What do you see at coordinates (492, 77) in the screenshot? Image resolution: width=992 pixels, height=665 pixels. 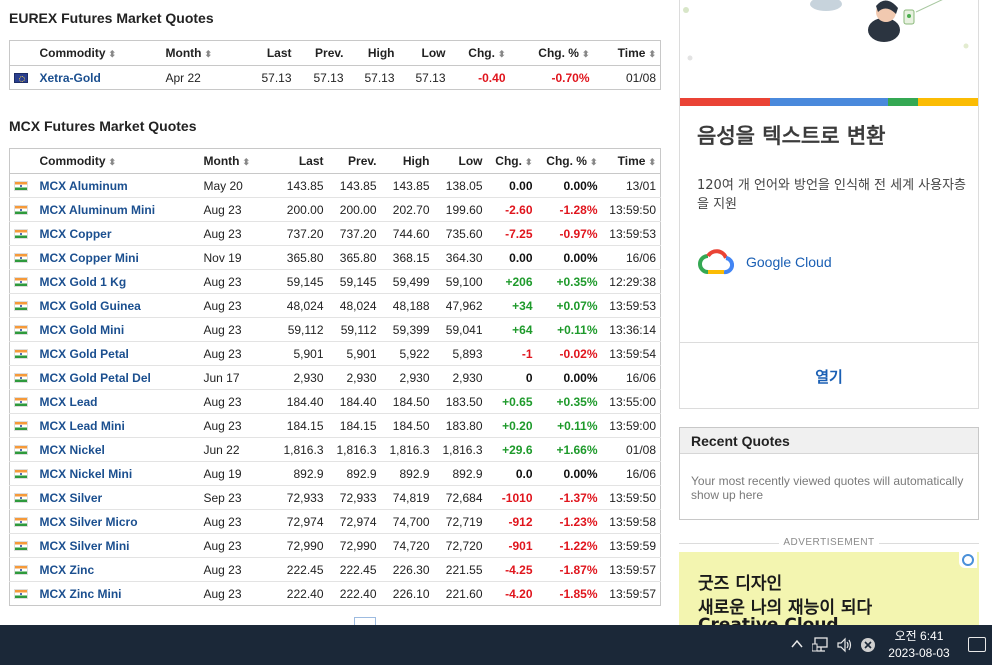 I see `chg-cell: -0.40` at bounding box center [492, 77].